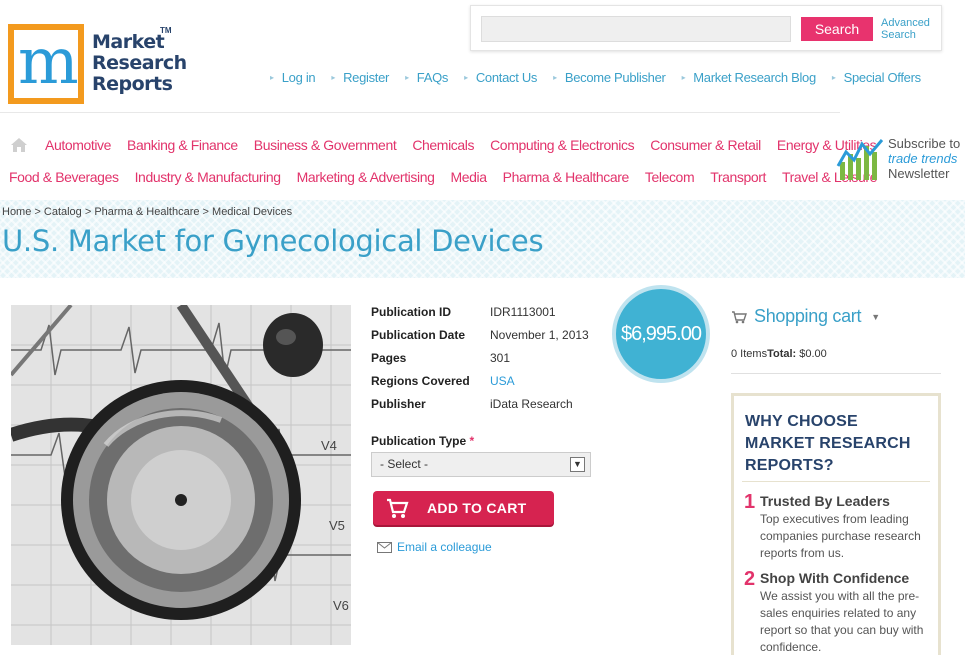 The height and width of the screenshot is (655, 965). I want to click on login-link: ▸ Log in, so click(293, 77).